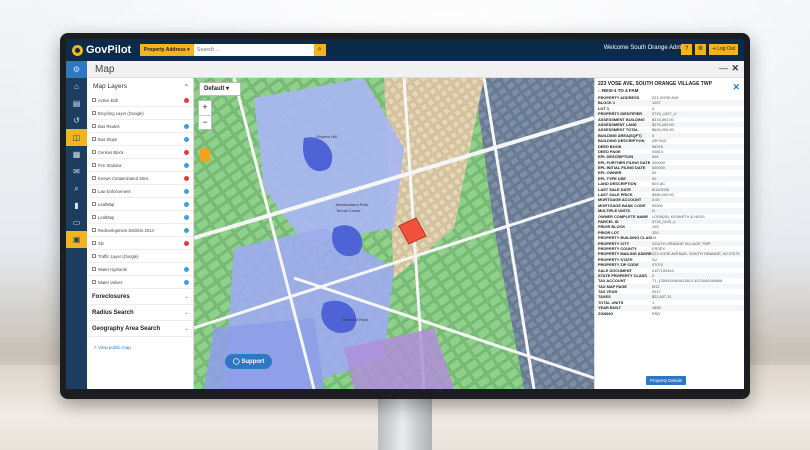 This screenshot has width=810, height=450. What do you see at coordinates (348, 210) in the screenshot?
I see `map-label-tennis-courts: Tennis Courts` at bounding box center [348, 210].